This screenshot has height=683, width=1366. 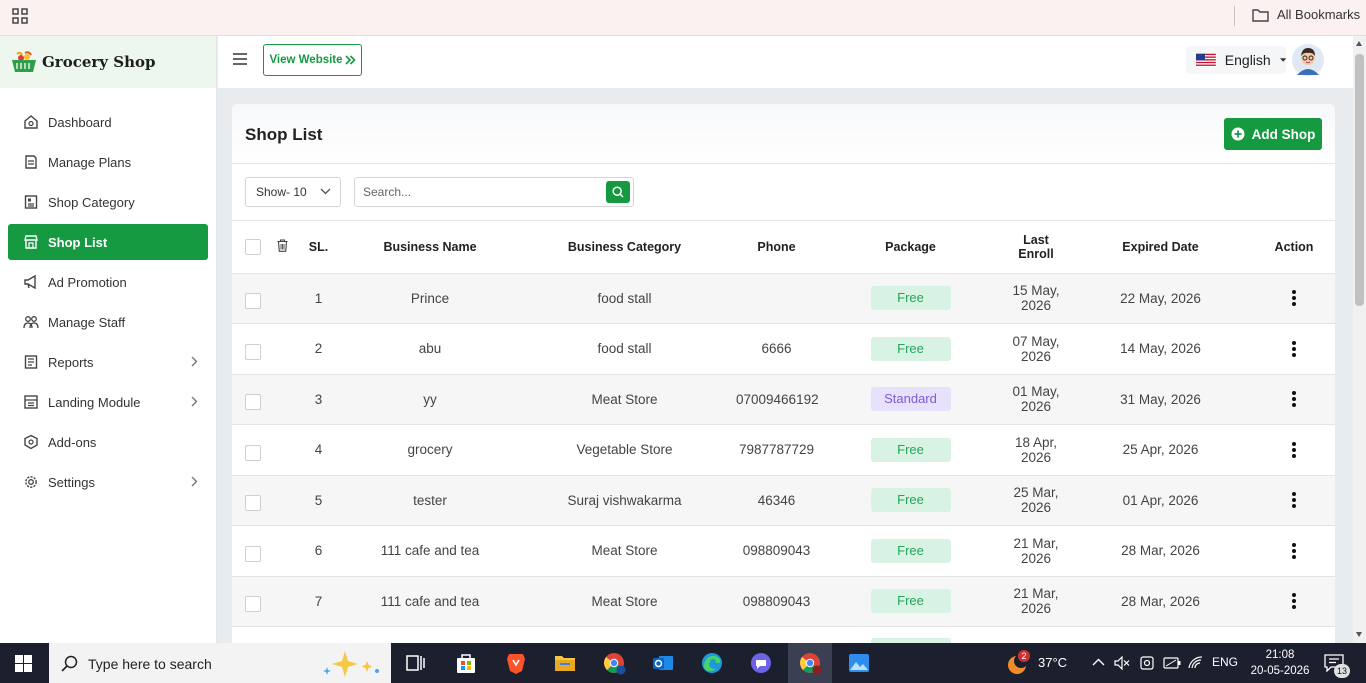 What do you see at coordinates (776, 551) in the screenshot?
I see `phone-cell: 098809043` at bounding box center [776, 551].